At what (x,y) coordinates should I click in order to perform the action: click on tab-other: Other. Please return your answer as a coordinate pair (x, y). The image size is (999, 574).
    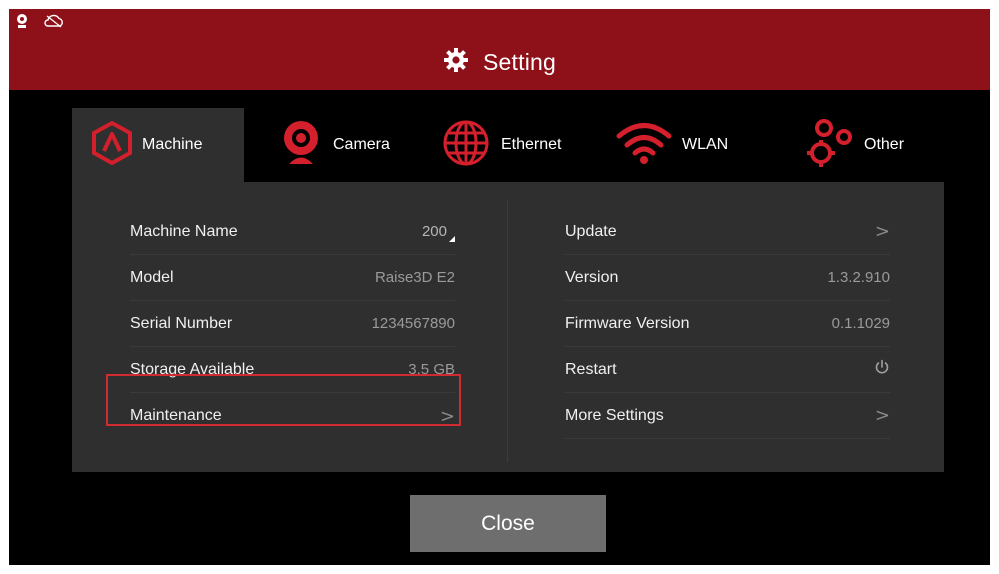
    Looking at the image, I should click on (855, 145).